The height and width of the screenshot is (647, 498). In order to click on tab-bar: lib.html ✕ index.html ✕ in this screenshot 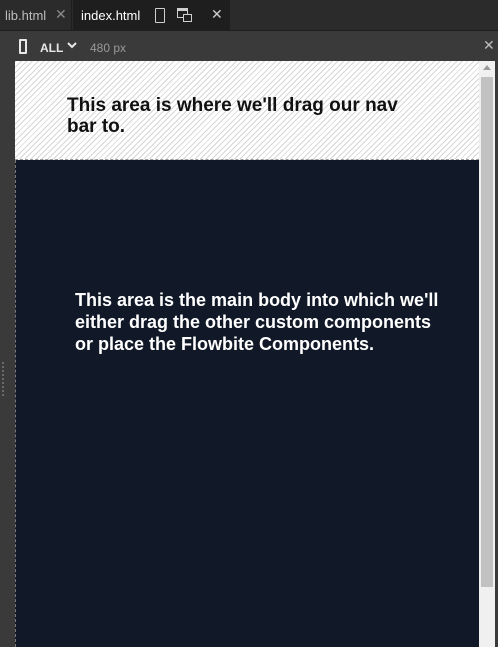, I will do `click(249, 15)`.